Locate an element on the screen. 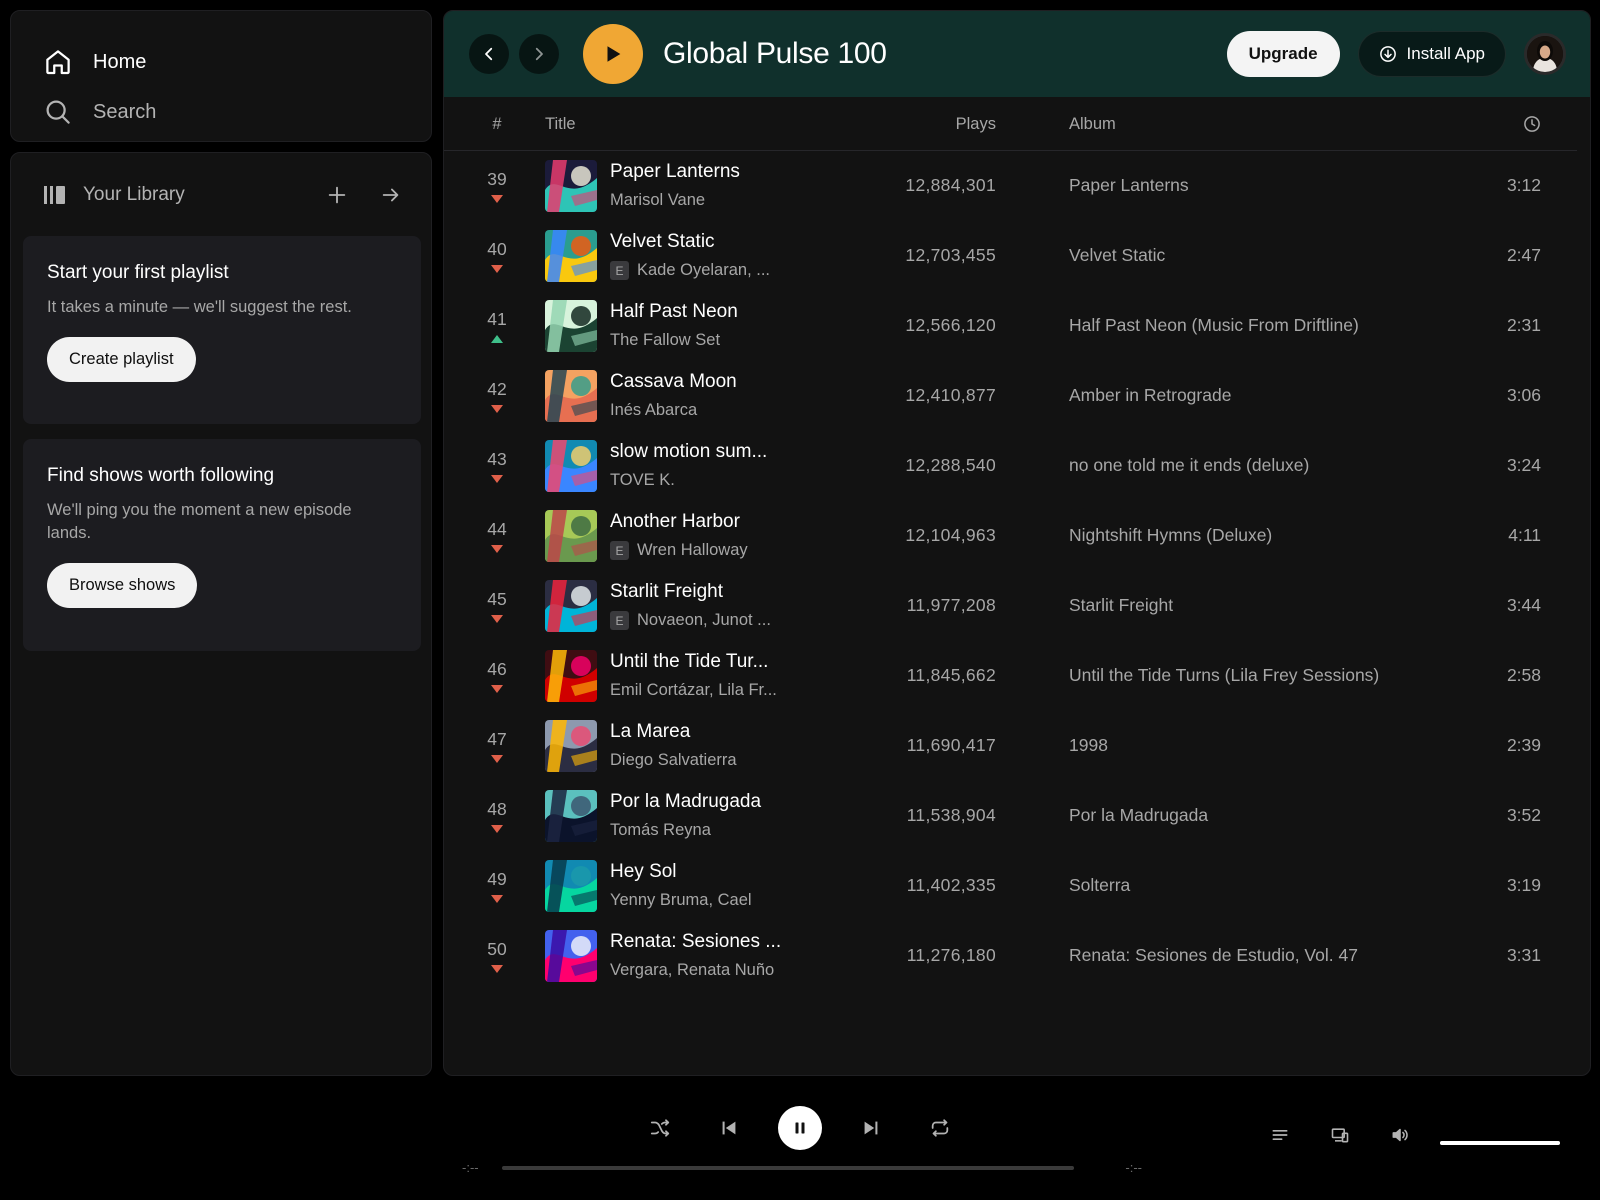 This screenshot has width=1600, height=1200. avatar is located at coordinates (1545, 54).